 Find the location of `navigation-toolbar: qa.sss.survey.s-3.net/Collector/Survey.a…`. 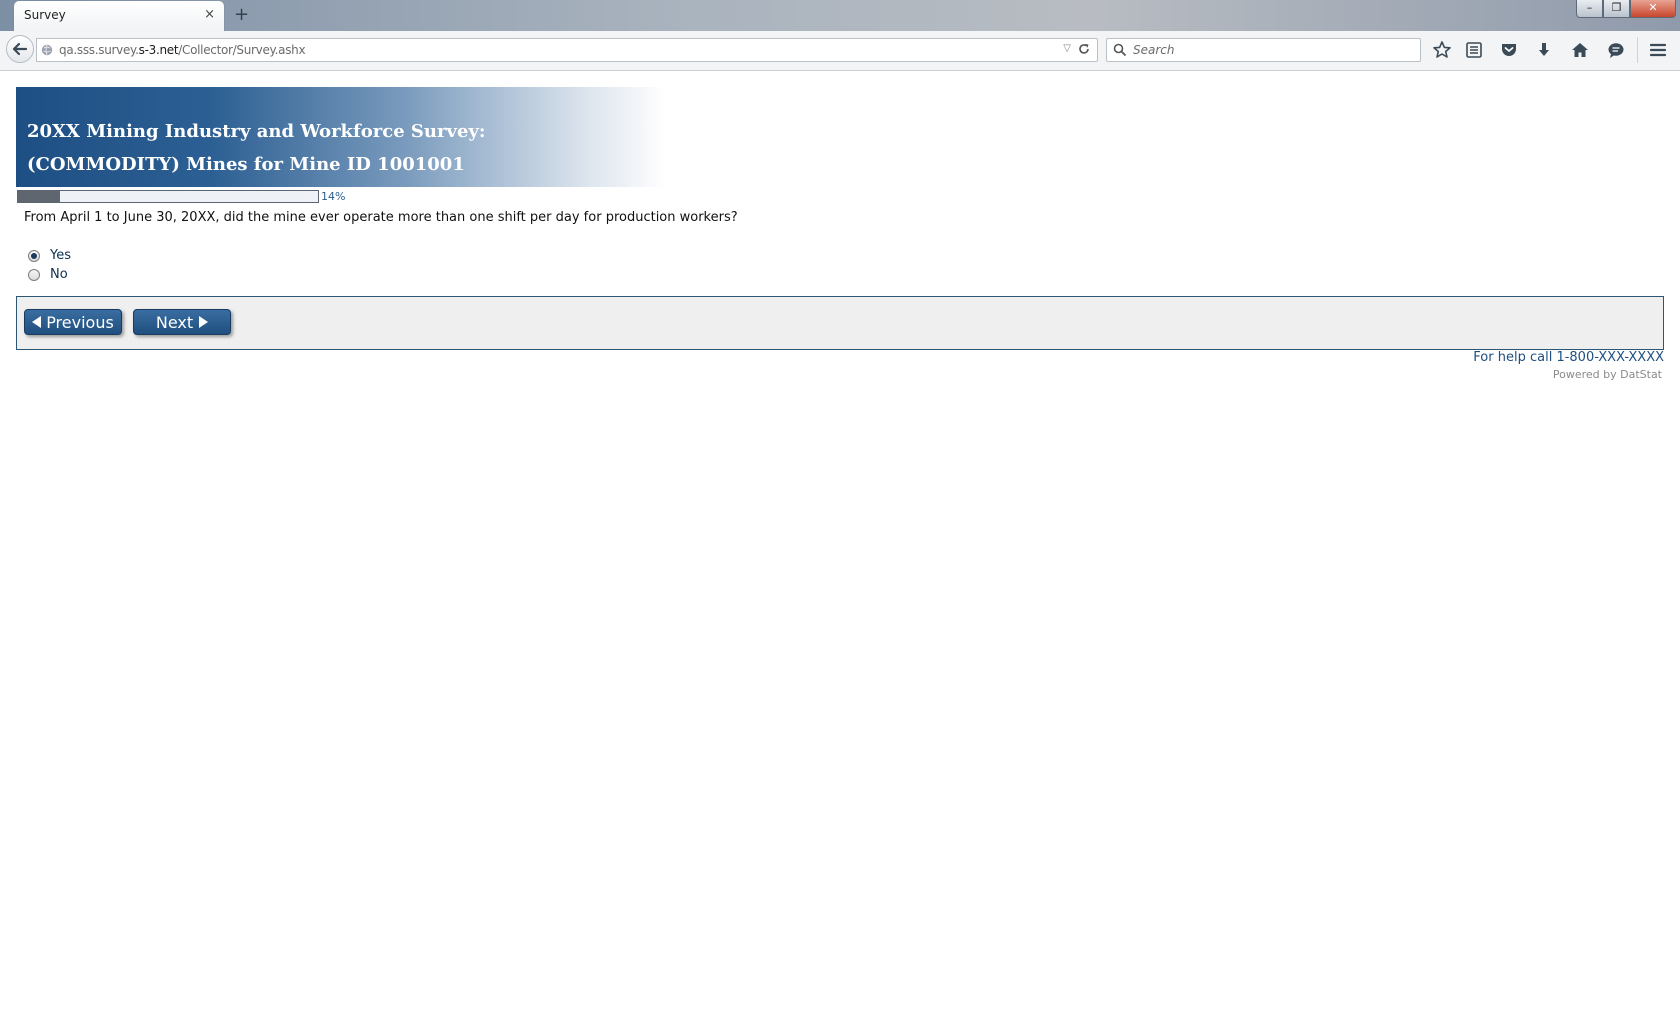

navigation-toolbar: qa.sss.survey.s-3.net/Collector/Survey.a… is located at coordinates (840, 51).